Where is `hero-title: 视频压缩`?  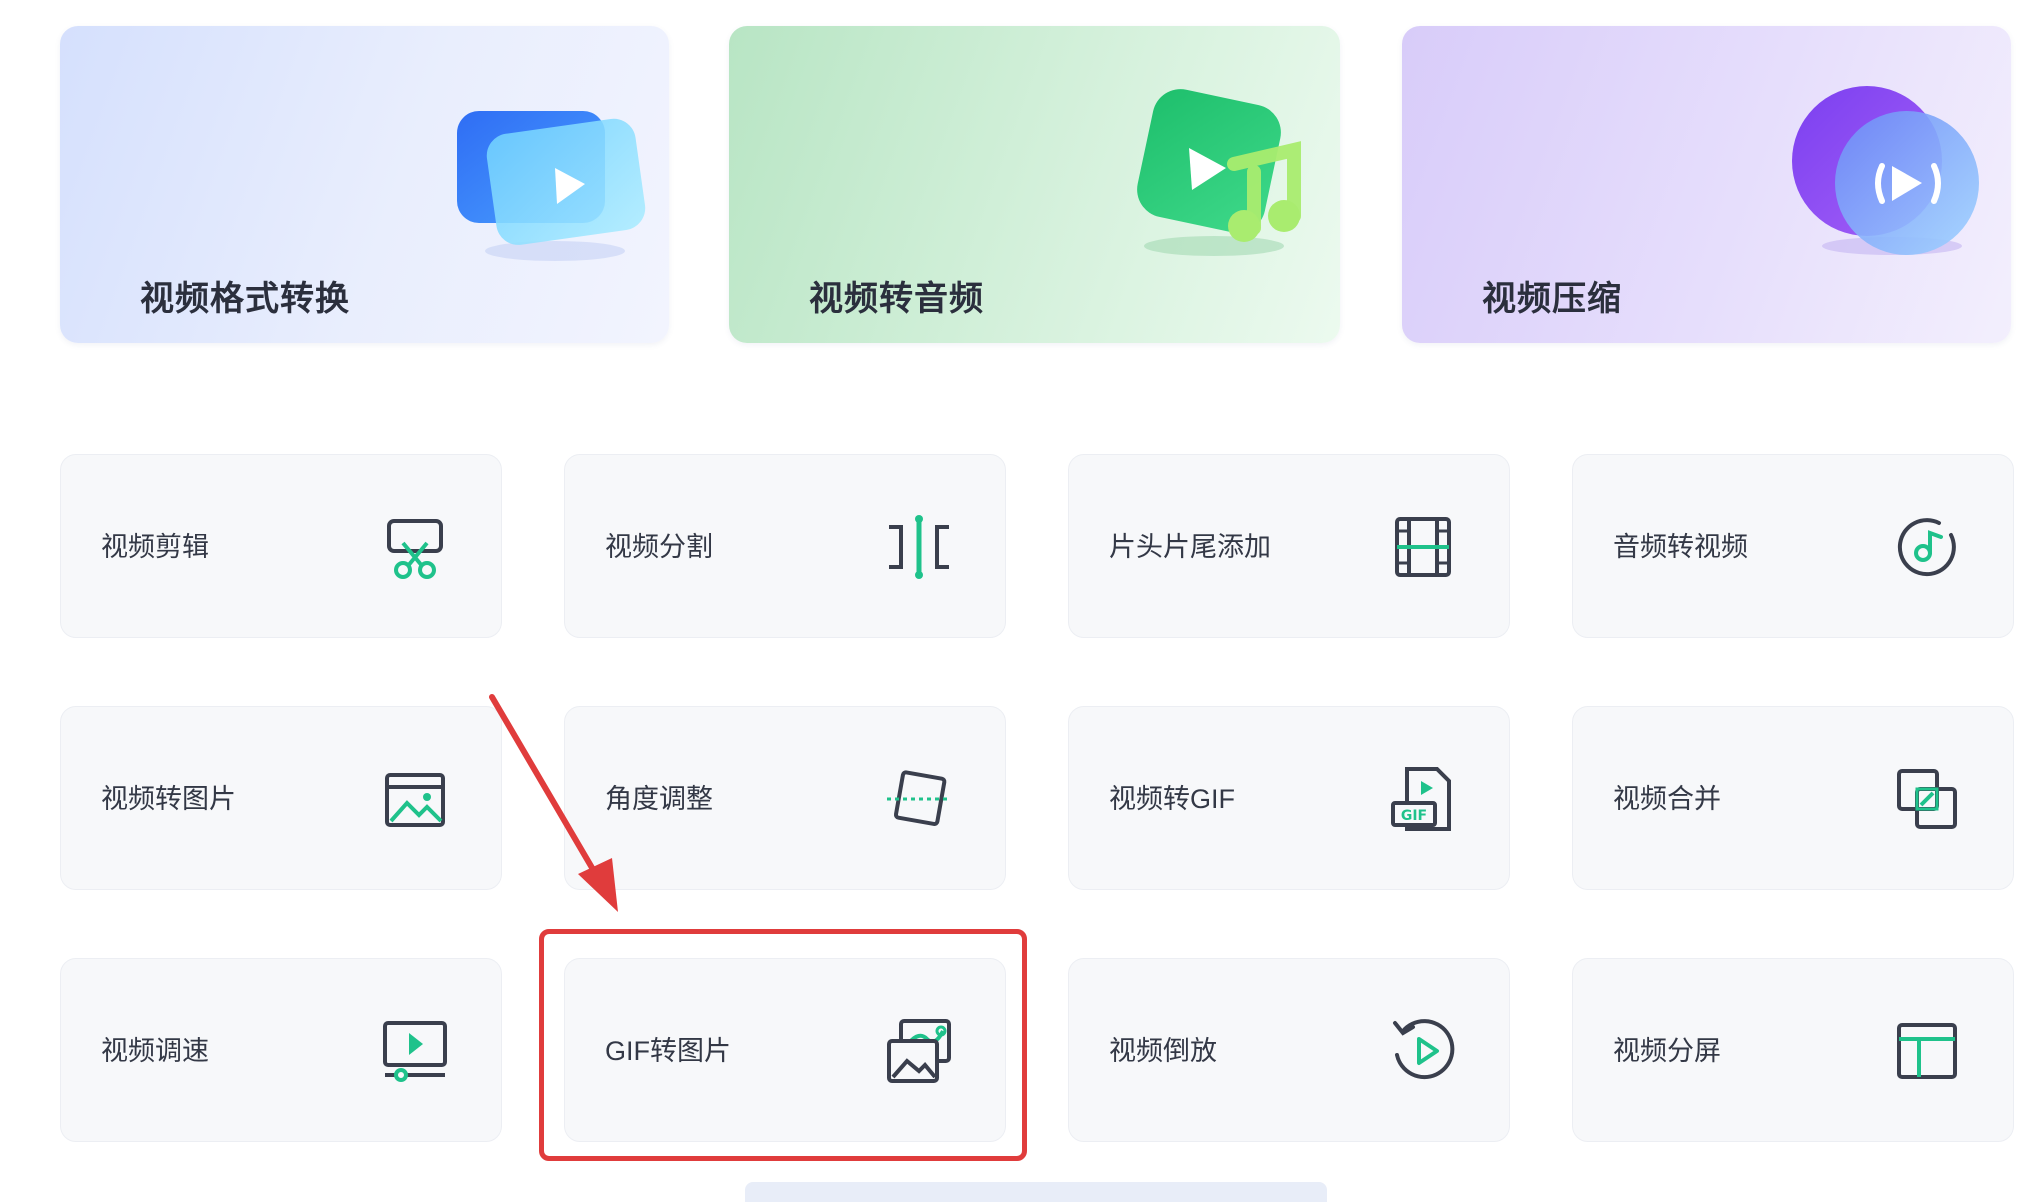 hero-title: 视频压缩 is located at coordinates (1552, 299).